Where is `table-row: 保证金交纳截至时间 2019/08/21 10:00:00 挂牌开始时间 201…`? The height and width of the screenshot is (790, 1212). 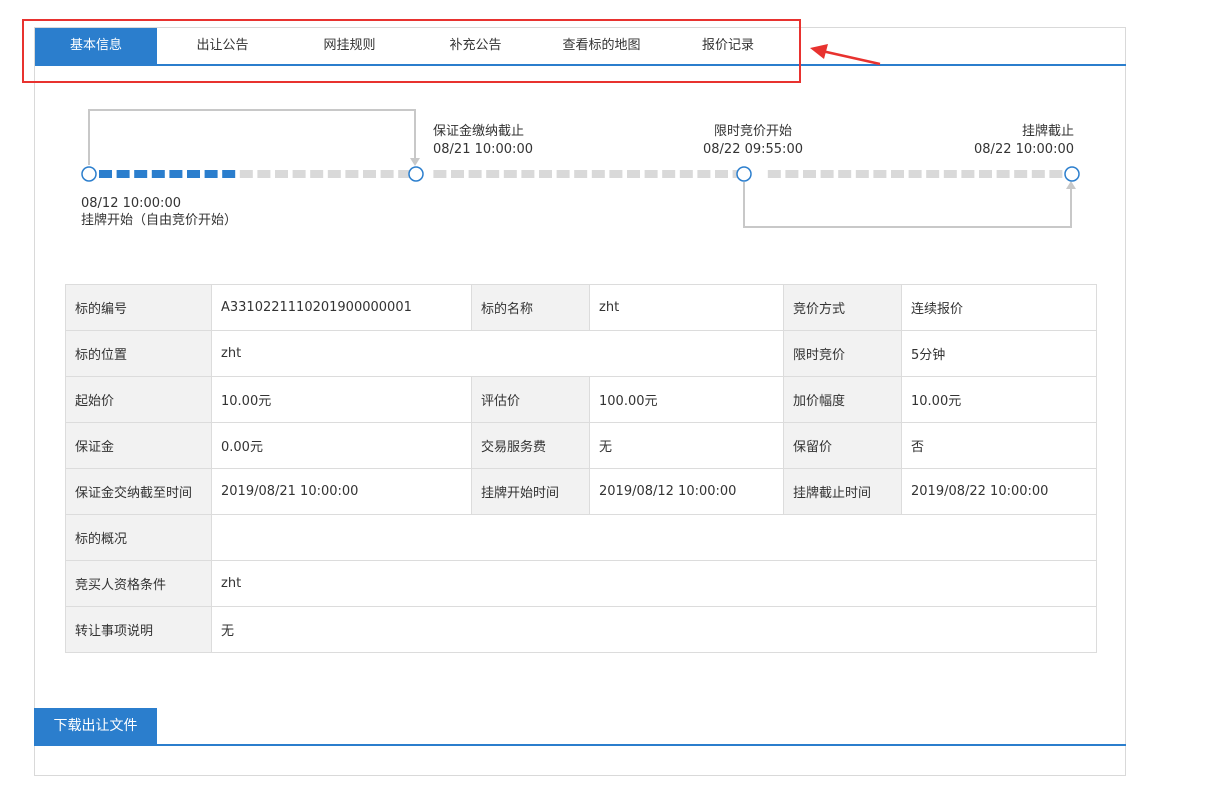
table-row: 保证金交纳截至时间 2019/08/21 10:00:00 挂牌开始时间 201… is located at coordinates (581, 491).